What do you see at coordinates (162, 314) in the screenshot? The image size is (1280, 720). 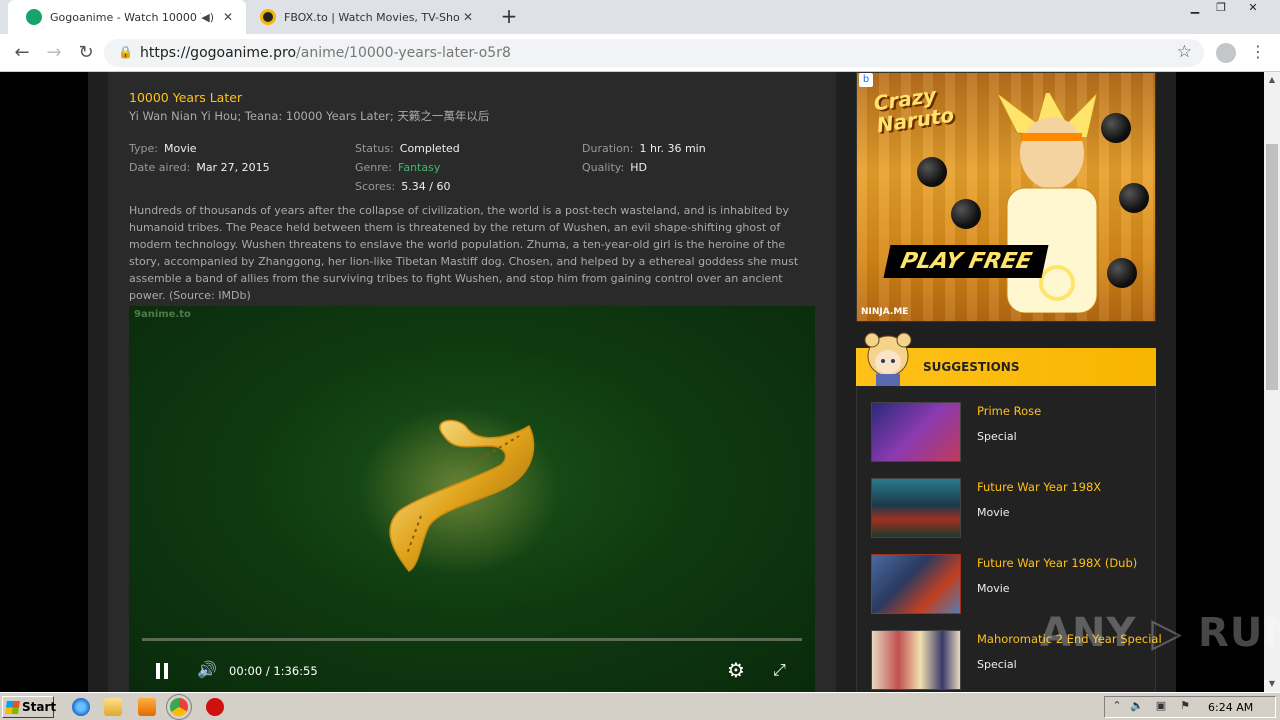 I see `player-watermark: 9anime.to` at bounding box center [162, 314].